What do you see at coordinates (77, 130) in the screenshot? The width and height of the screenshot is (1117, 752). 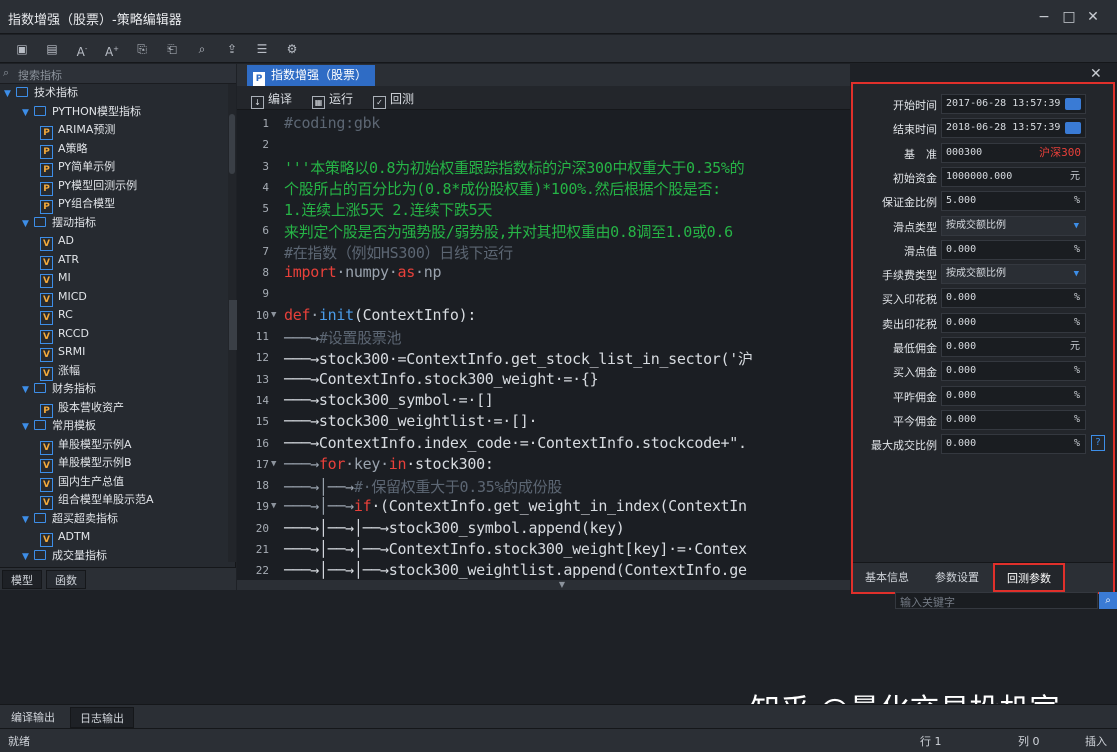 I see `tree-item: P ARIMA预测` at bounding box center [77, 130].